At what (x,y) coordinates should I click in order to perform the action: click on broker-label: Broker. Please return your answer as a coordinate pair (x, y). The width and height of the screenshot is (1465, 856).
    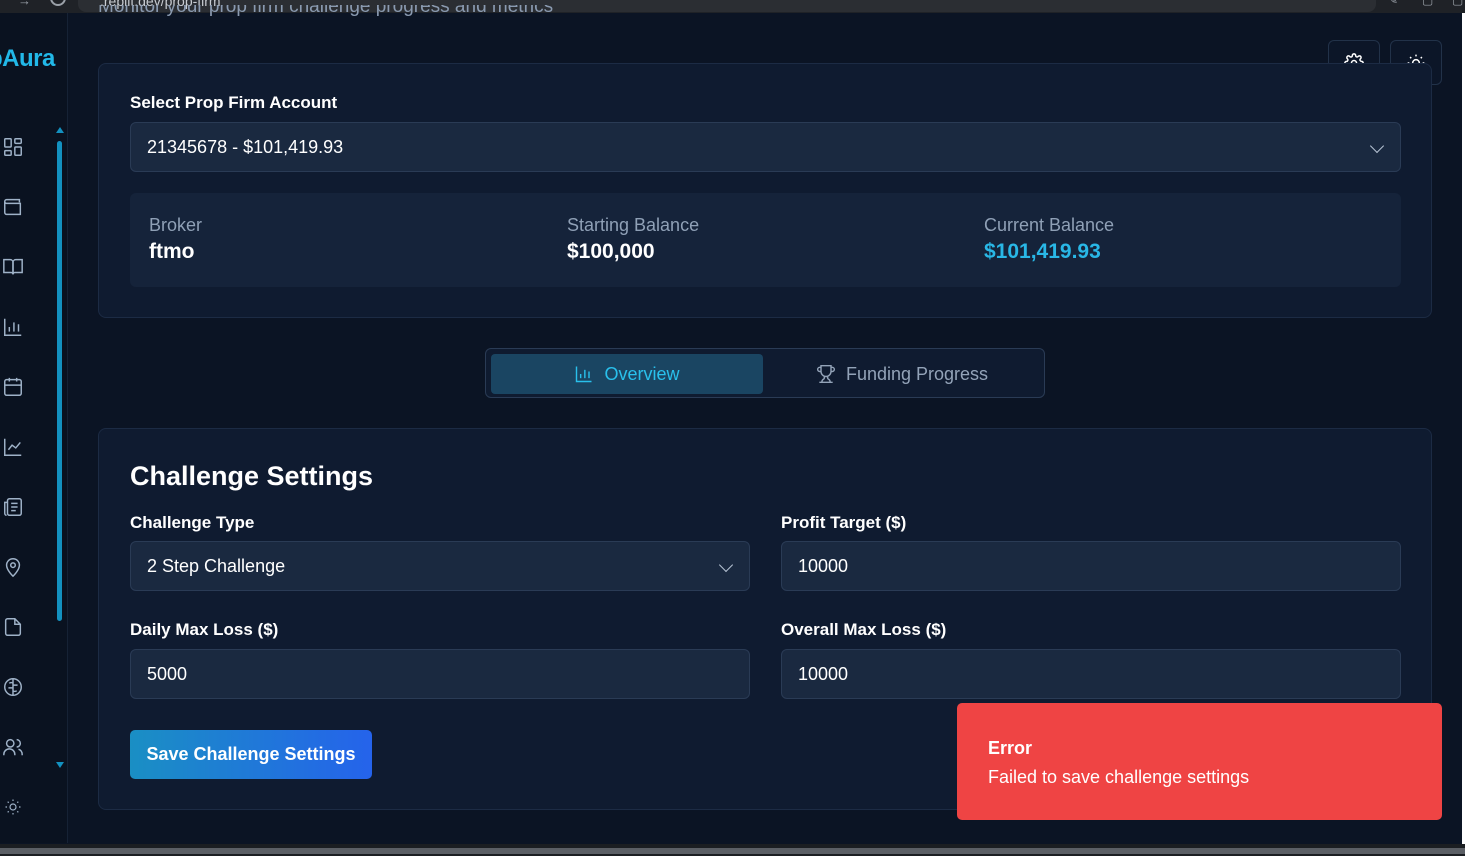
    Looking at the image, I should click on (176, 225).